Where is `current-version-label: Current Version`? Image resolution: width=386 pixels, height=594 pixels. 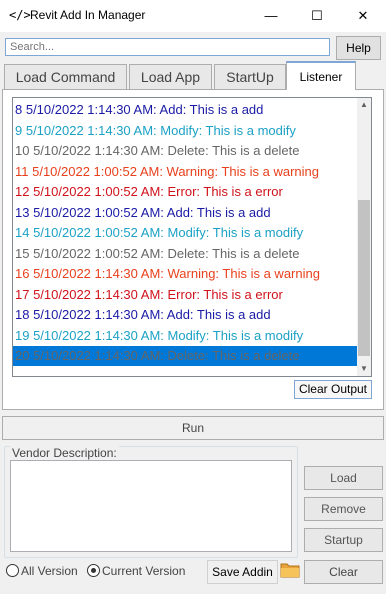
current-version-label: Current Version is located at coordinates (143, 571).